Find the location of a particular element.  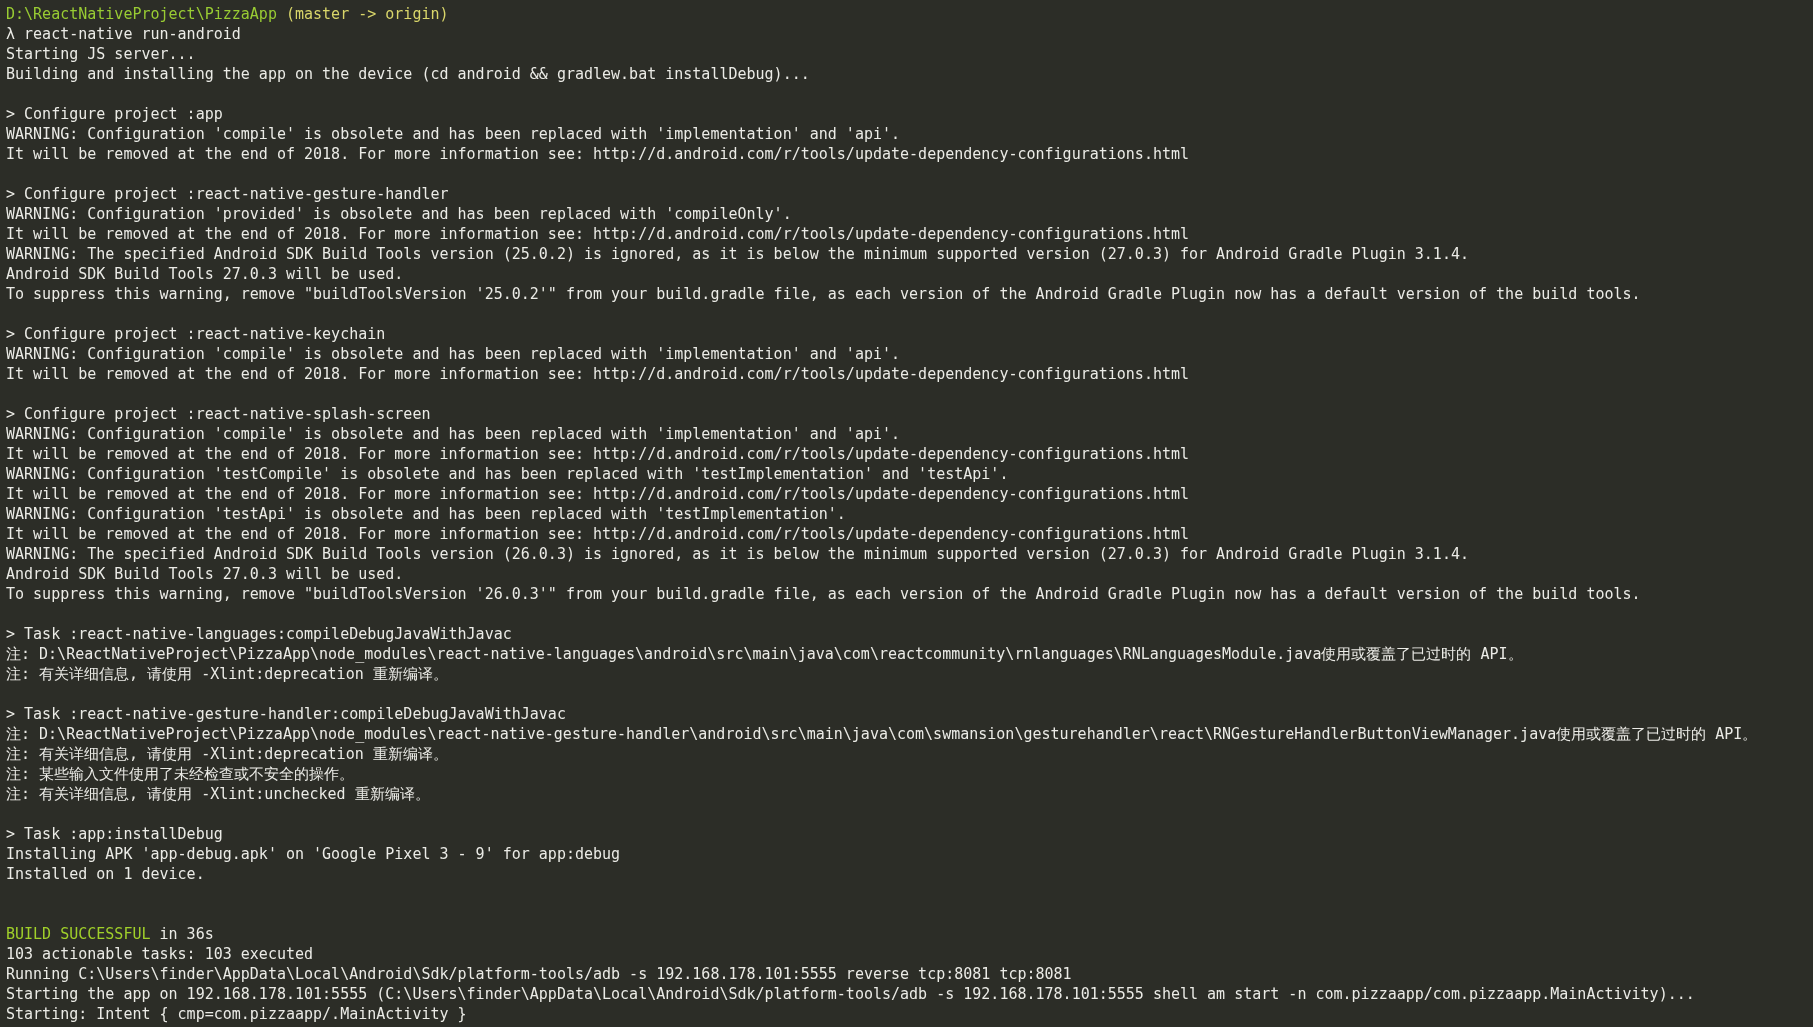

terminal-line: WARNING: The specified Android SDK Build Tools version (26.0.3) is ignored, as it is below the minimum supported version (27.0.3) for Android Gradle Plugin 3.1.4. is located at coordinates (737, 554).